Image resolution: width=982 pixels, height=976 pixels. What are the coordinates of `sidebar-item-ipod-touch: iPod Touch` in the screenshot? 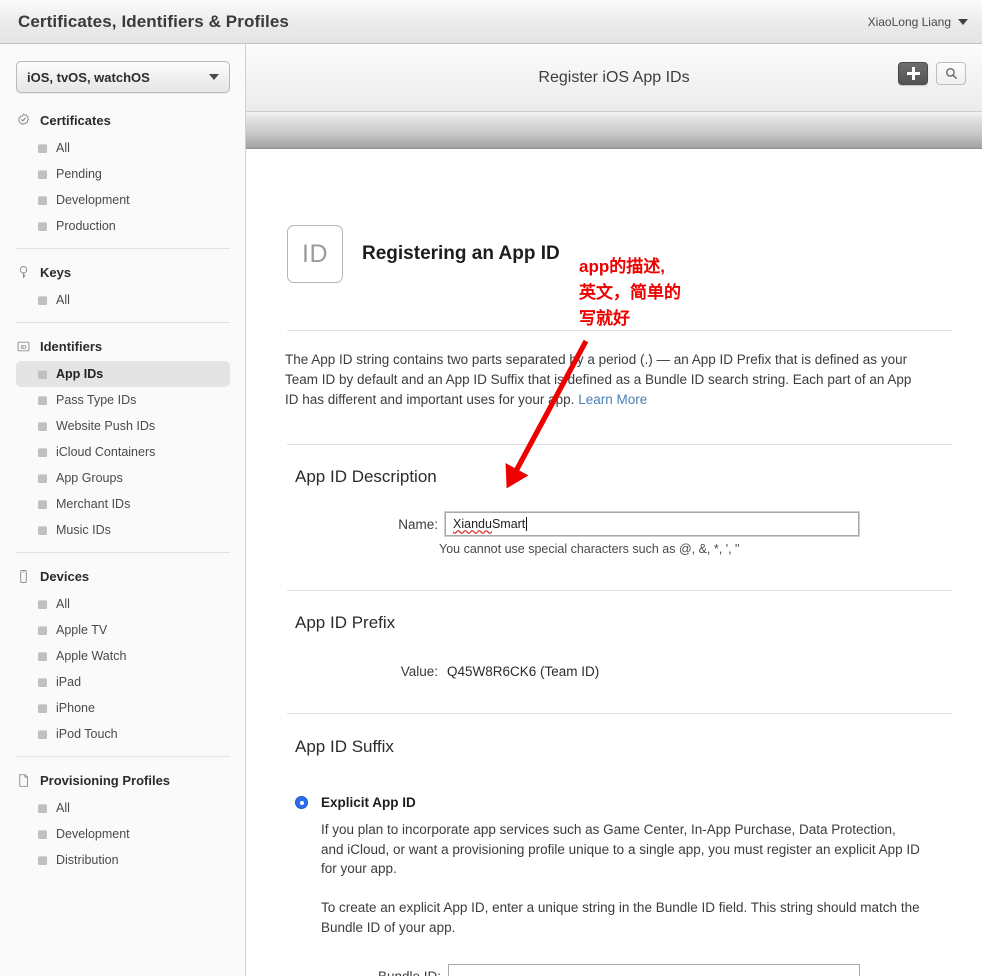 It's located at (123, 734).